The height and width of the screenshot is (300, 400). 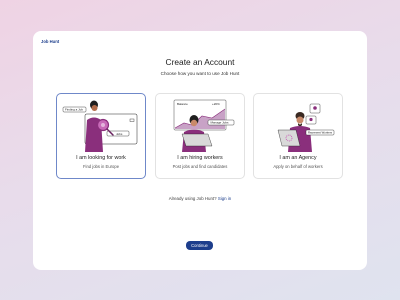 I want to click on option-label: I am looking for work, so click(x=101, y=158).